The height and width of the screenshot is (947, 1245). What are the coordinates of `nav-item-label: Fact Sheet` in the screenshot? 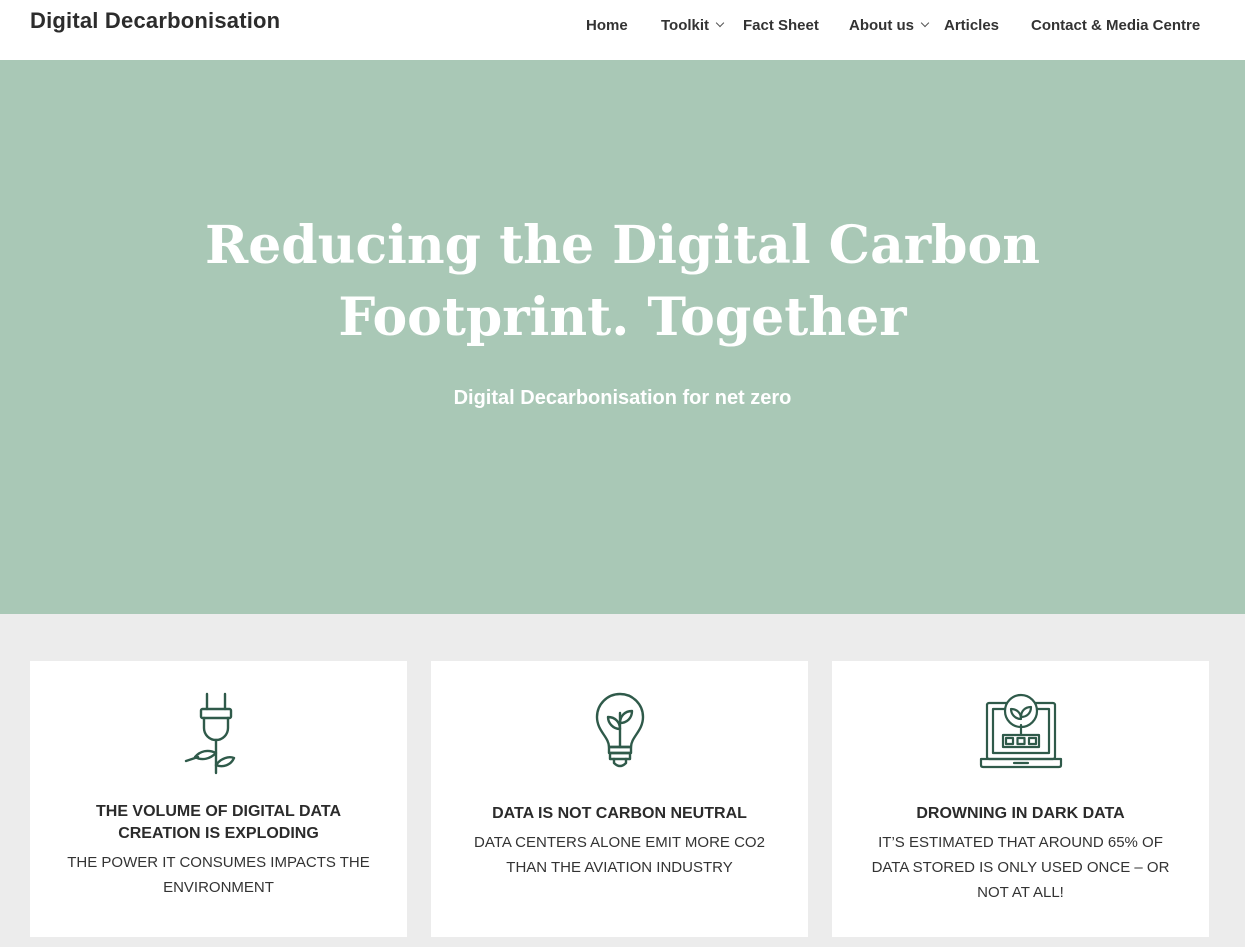 It's located at (781, 25).